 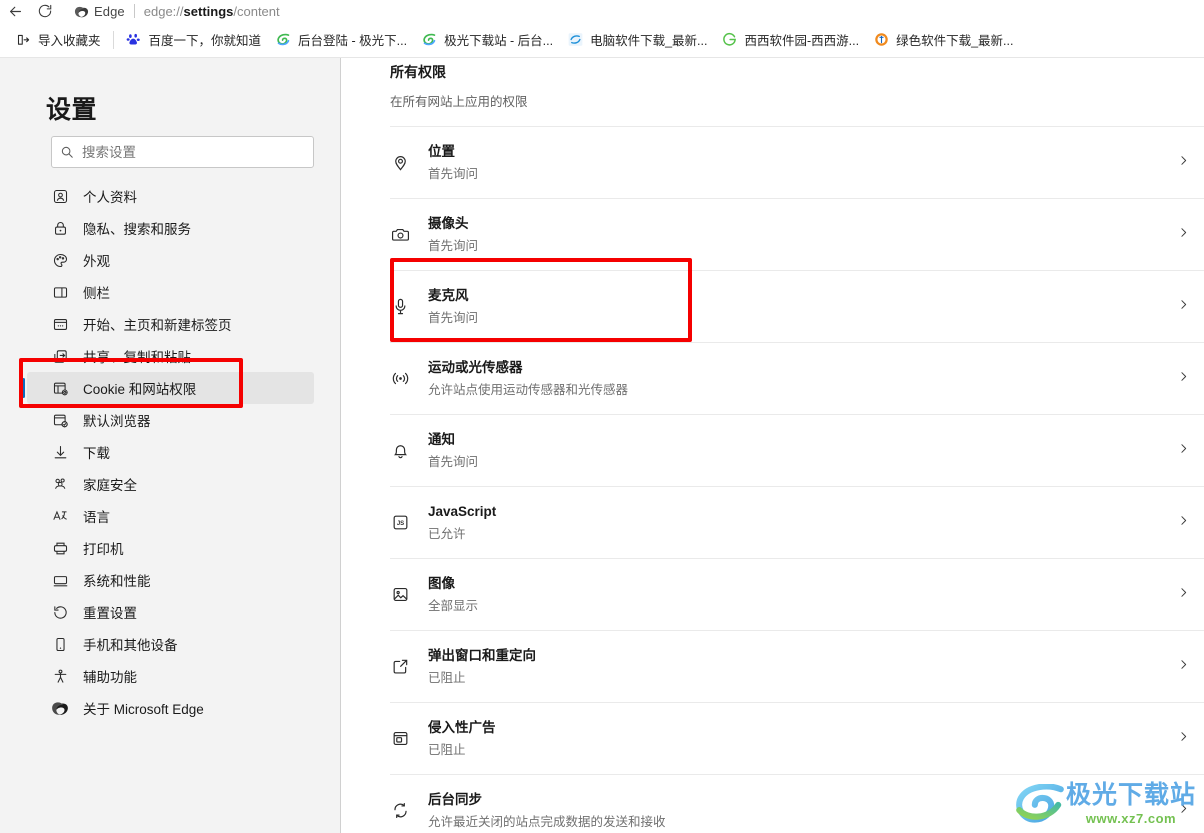 I want to click on permission-title: 弹出窗口和重定向, so click(x=482, y=655).